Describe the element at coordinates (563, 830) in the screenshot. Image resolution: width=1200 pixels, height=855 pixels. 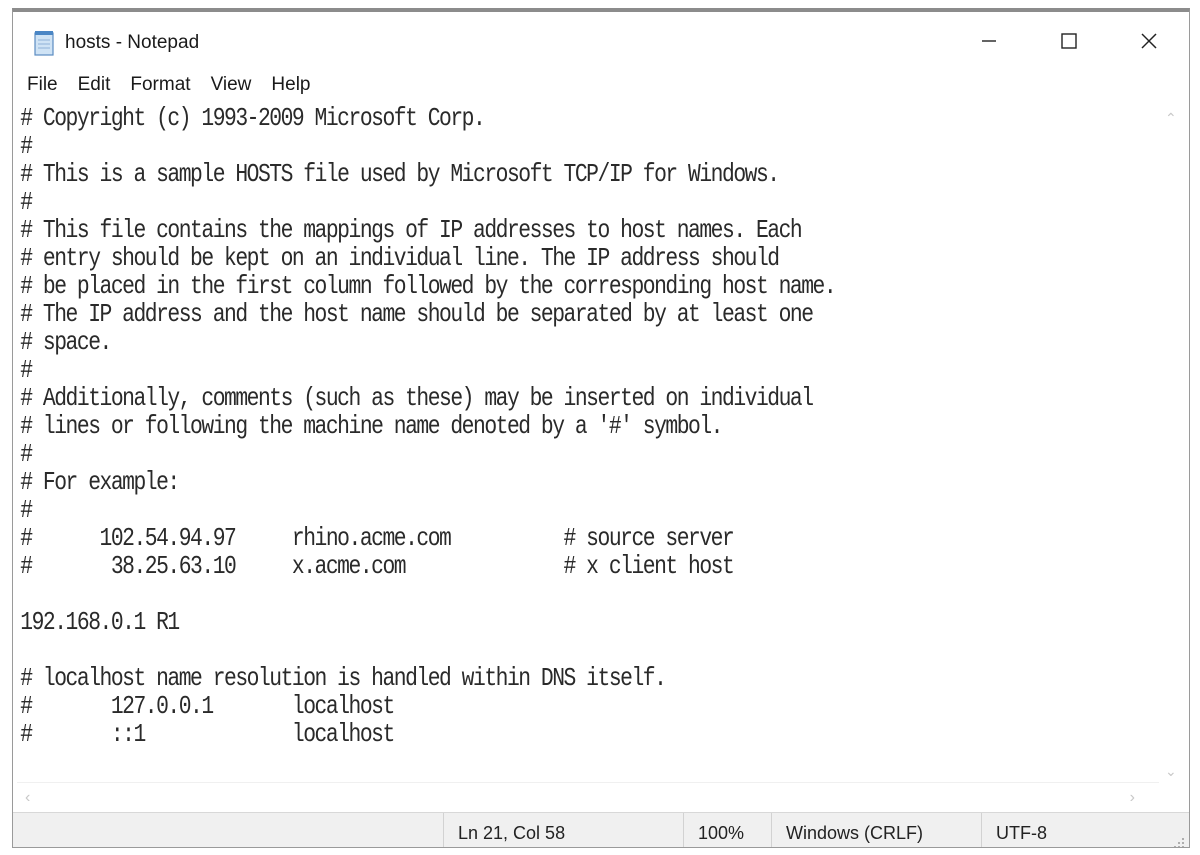
I see `status-cursor-position: Ln 21, Col 58` at that location.